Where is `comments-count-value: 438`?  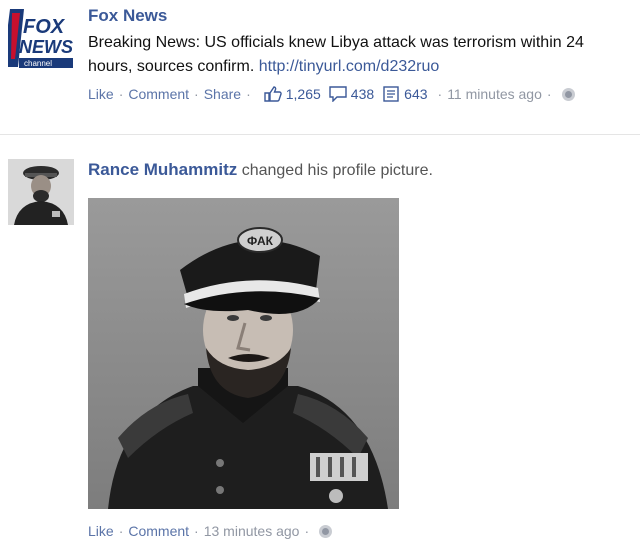
comments-count-value: 438 is located at coordinates (362, 94).